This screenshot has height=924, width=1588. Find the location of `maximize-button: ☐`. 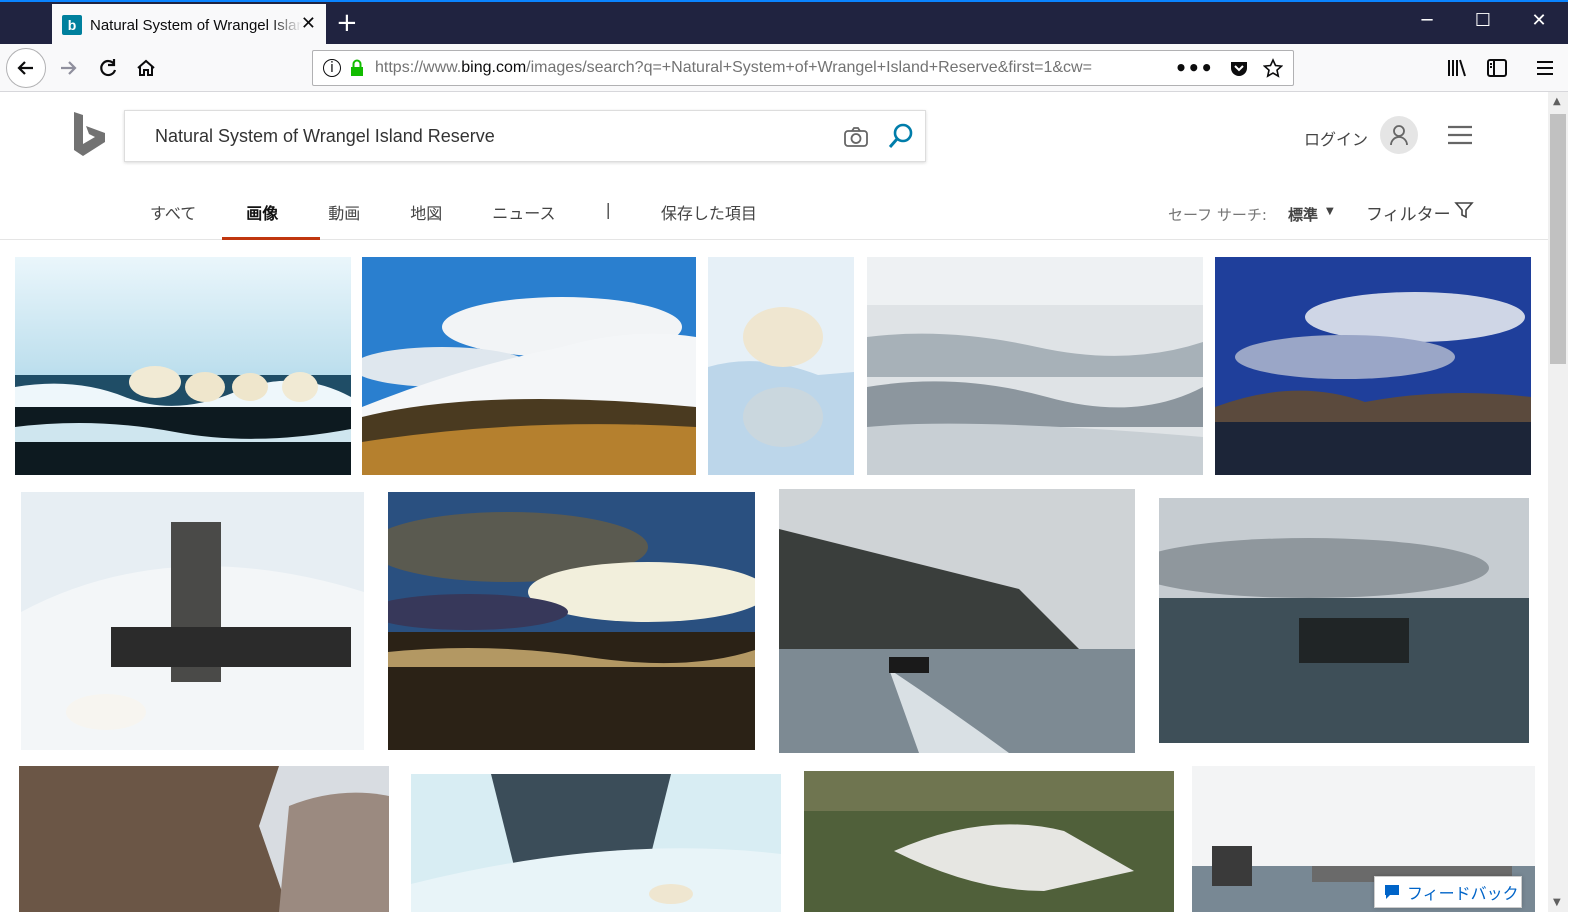

maximize-button: ☐ is located at coordinates (1483, 20).